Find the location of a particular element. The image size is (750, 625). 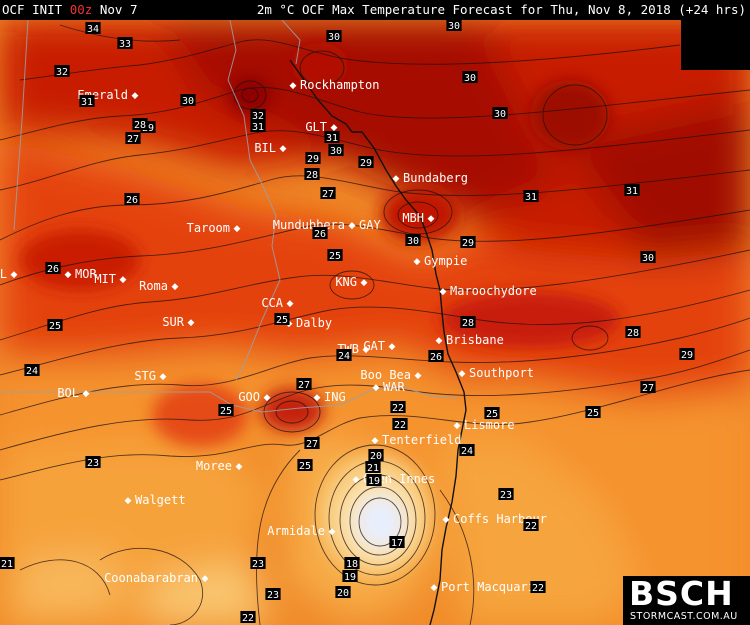

svg-text: 19 is located at coordinates (350, 577).